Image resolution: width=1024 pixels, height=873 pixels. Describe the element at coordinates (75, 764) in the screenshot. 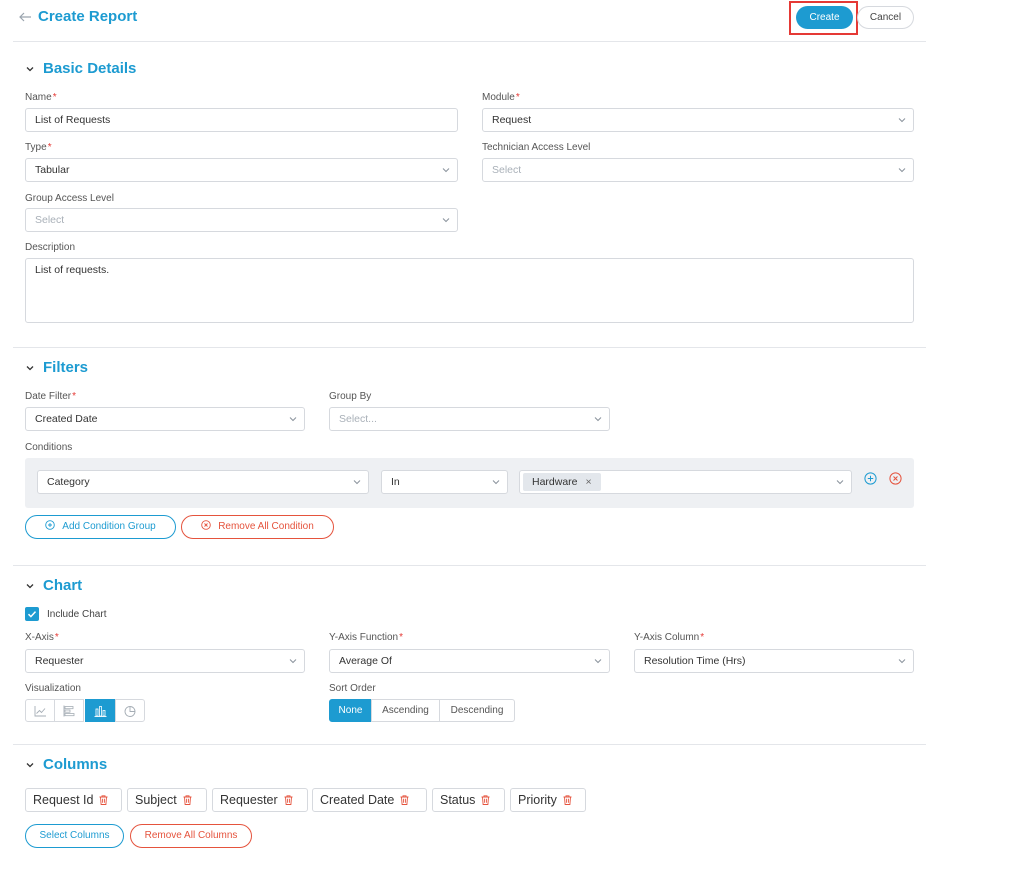

I see `section-title-columns: Columns` at that location.